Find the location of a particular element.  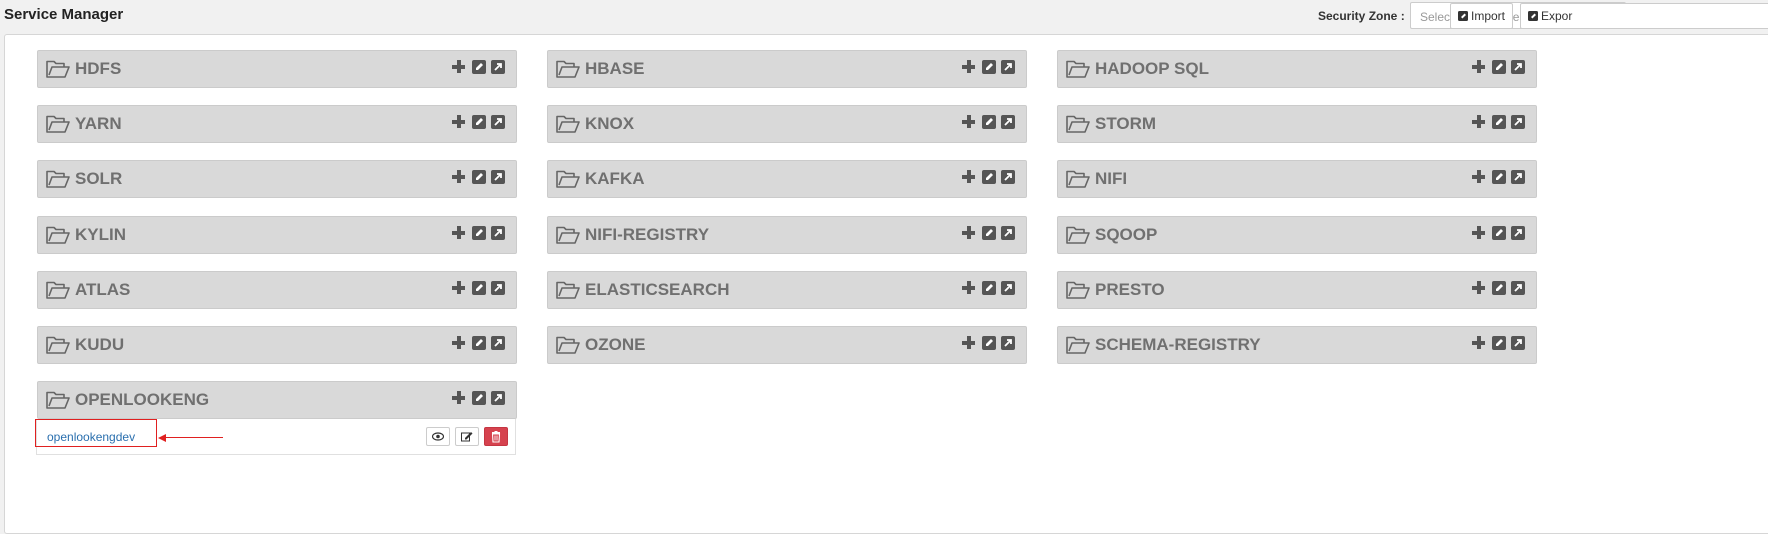

service-yarn: YARN is located at coordinates (277, 124).